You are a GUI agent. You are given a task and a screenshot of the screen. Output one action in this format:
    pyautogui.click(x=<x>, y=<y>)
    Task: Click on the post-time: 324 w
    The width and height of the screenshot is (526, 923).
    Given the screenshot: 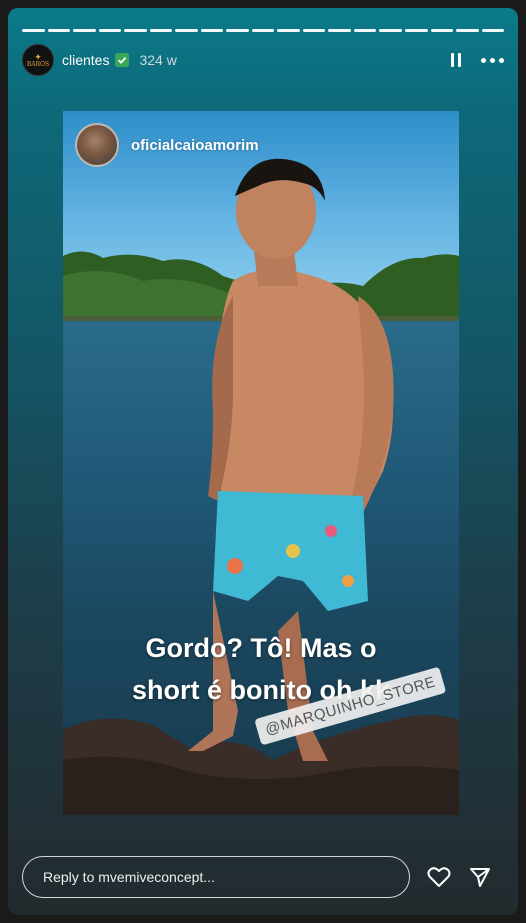 What is the action you would take?
    pyautogui.click(x=158, y=60)
    